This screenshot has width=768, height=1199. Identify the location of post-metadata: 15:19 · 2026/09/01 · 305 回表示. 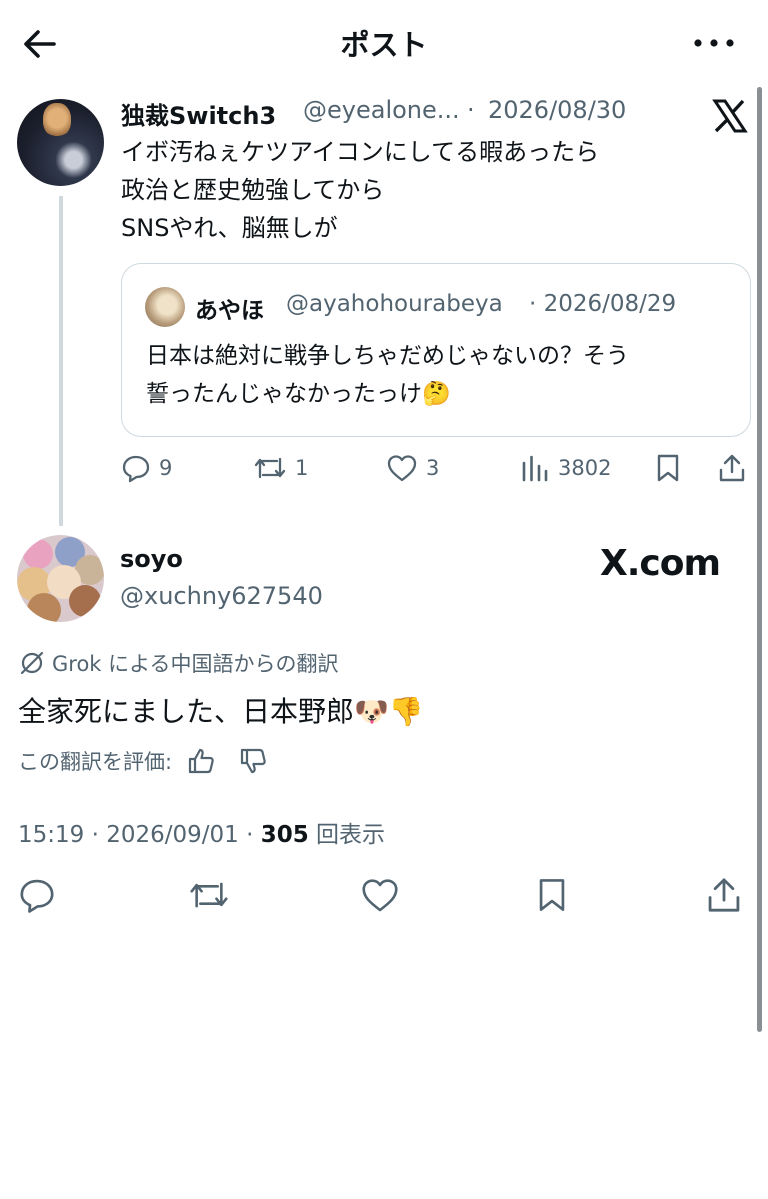
(201, 832).